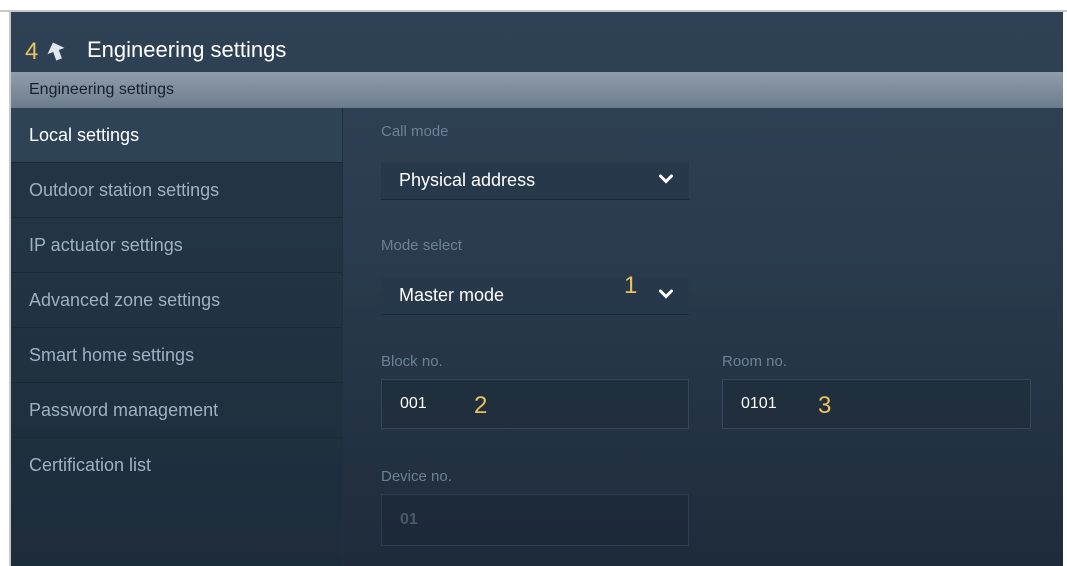 This screenshot has width=1067, height=566. Describe the element at coordinates (825, 405) in the screenshot. I see `annotation-3: 3` at that location.